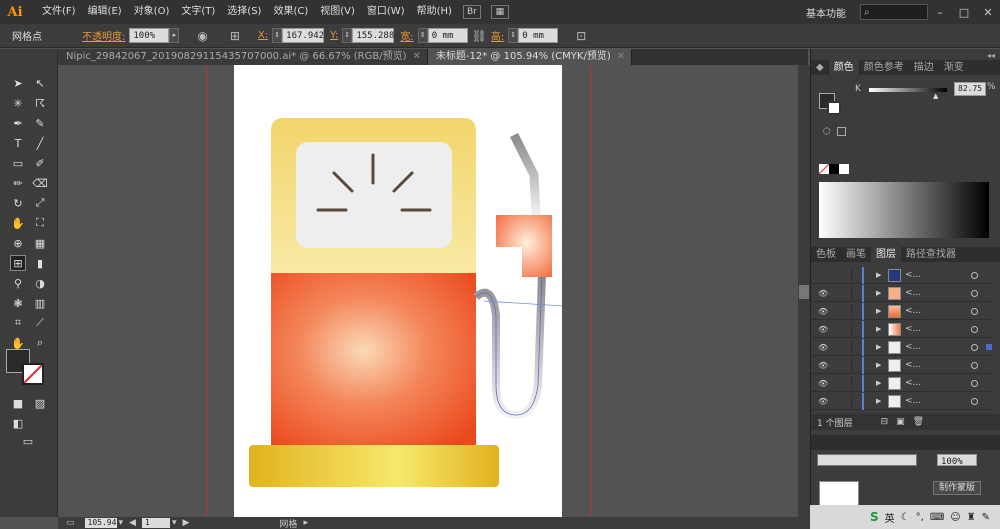 The width and height of the screenshot is (1000, 529). Describe the element at coordinates (40, 283) in the screenshot. I see `blend-tool-icon: ◑` at that location.